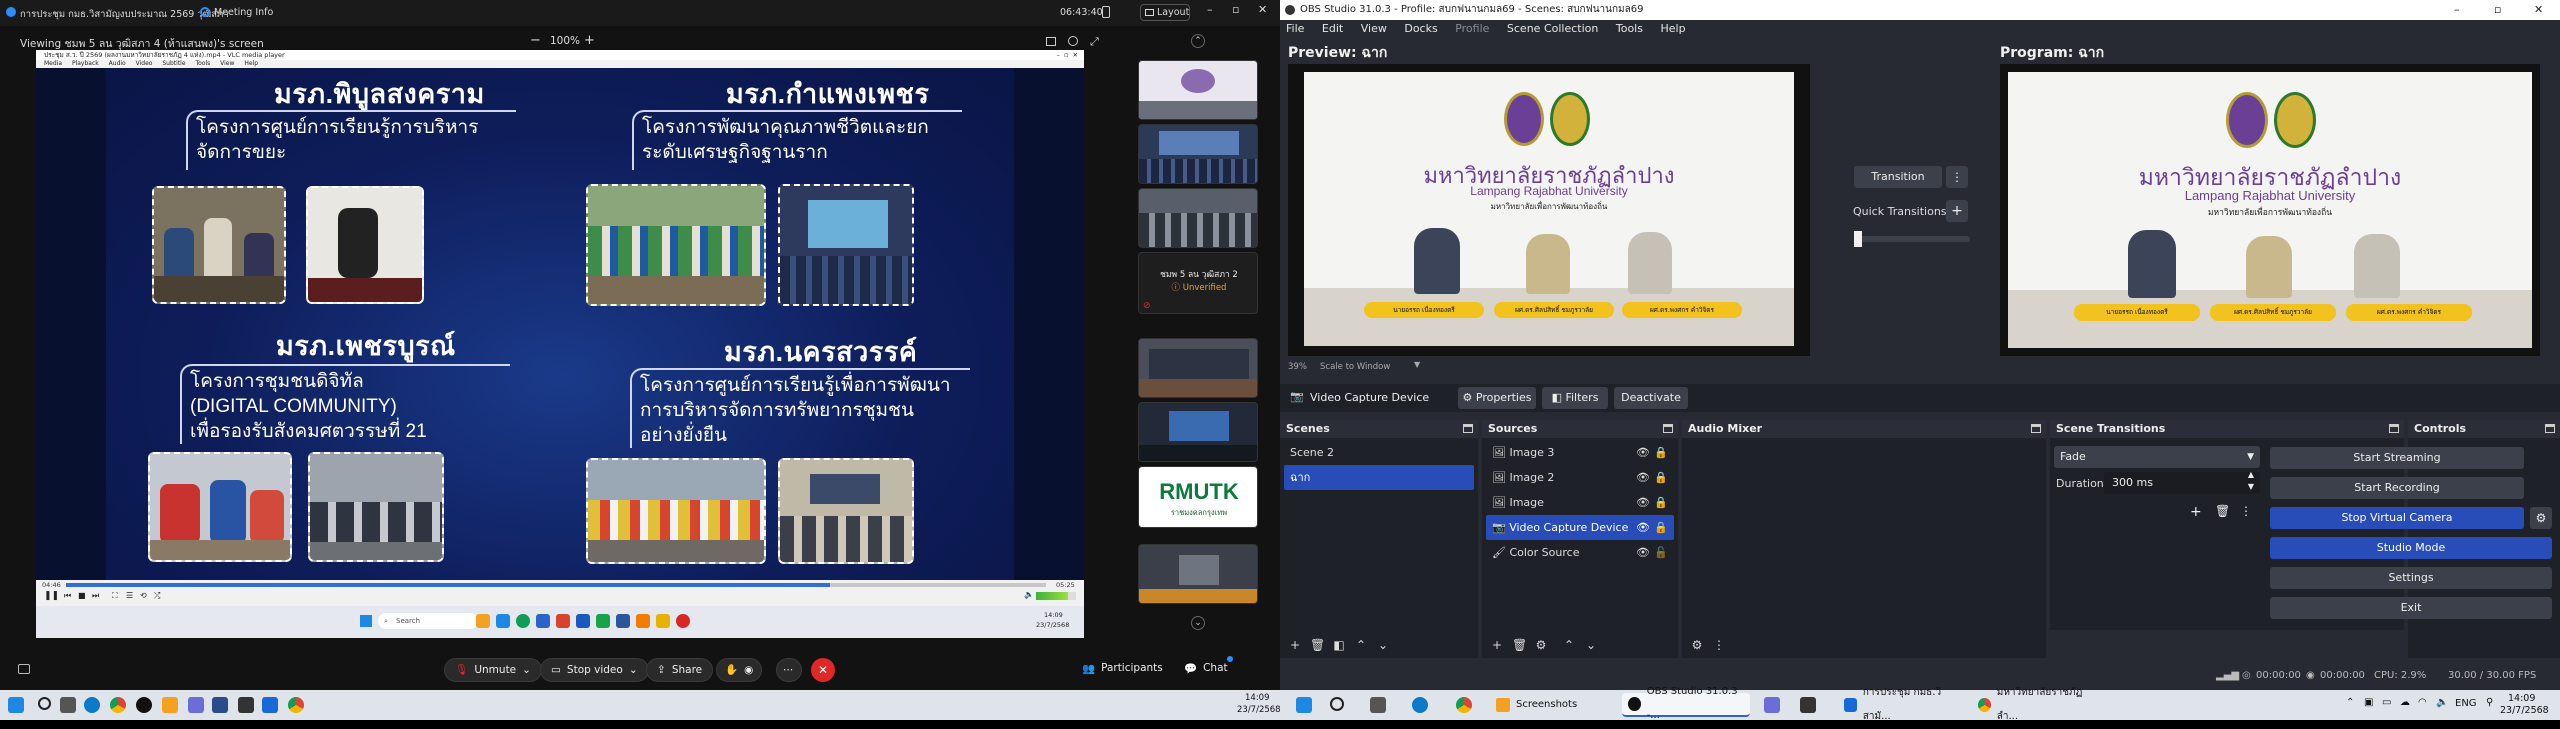  Describe the element at coordinates (1697, 645) in the screenshot. I see `advanced-audio-icon: ⚙` at that location.